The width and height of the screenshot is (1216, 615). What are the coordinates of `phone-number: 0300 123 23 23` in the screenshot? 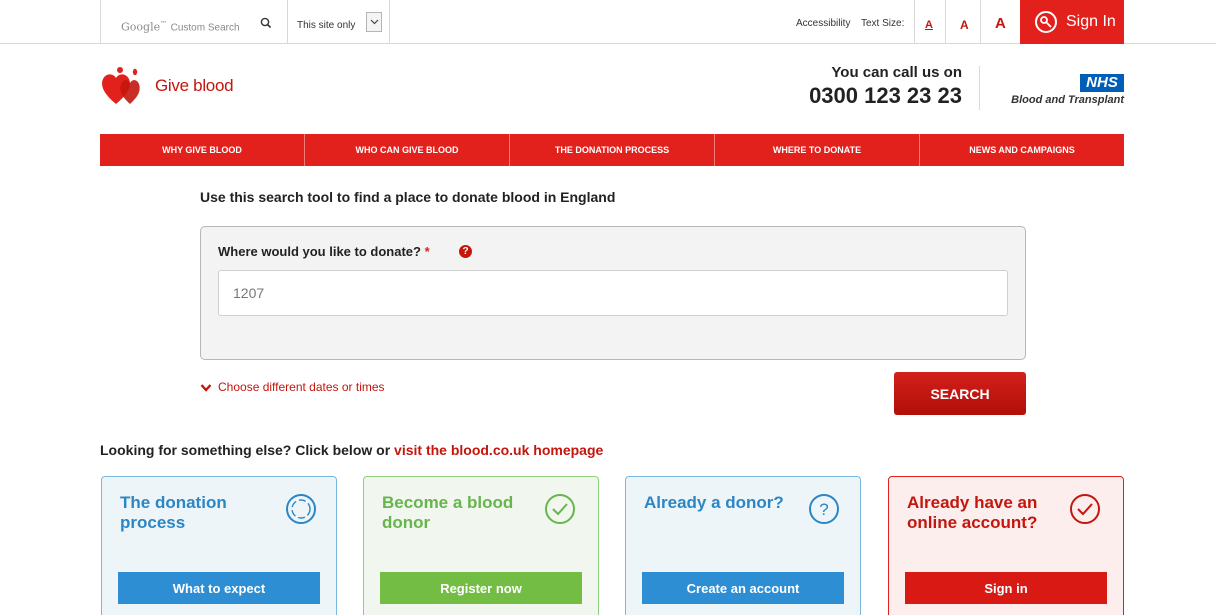 It's located at (876, 96).